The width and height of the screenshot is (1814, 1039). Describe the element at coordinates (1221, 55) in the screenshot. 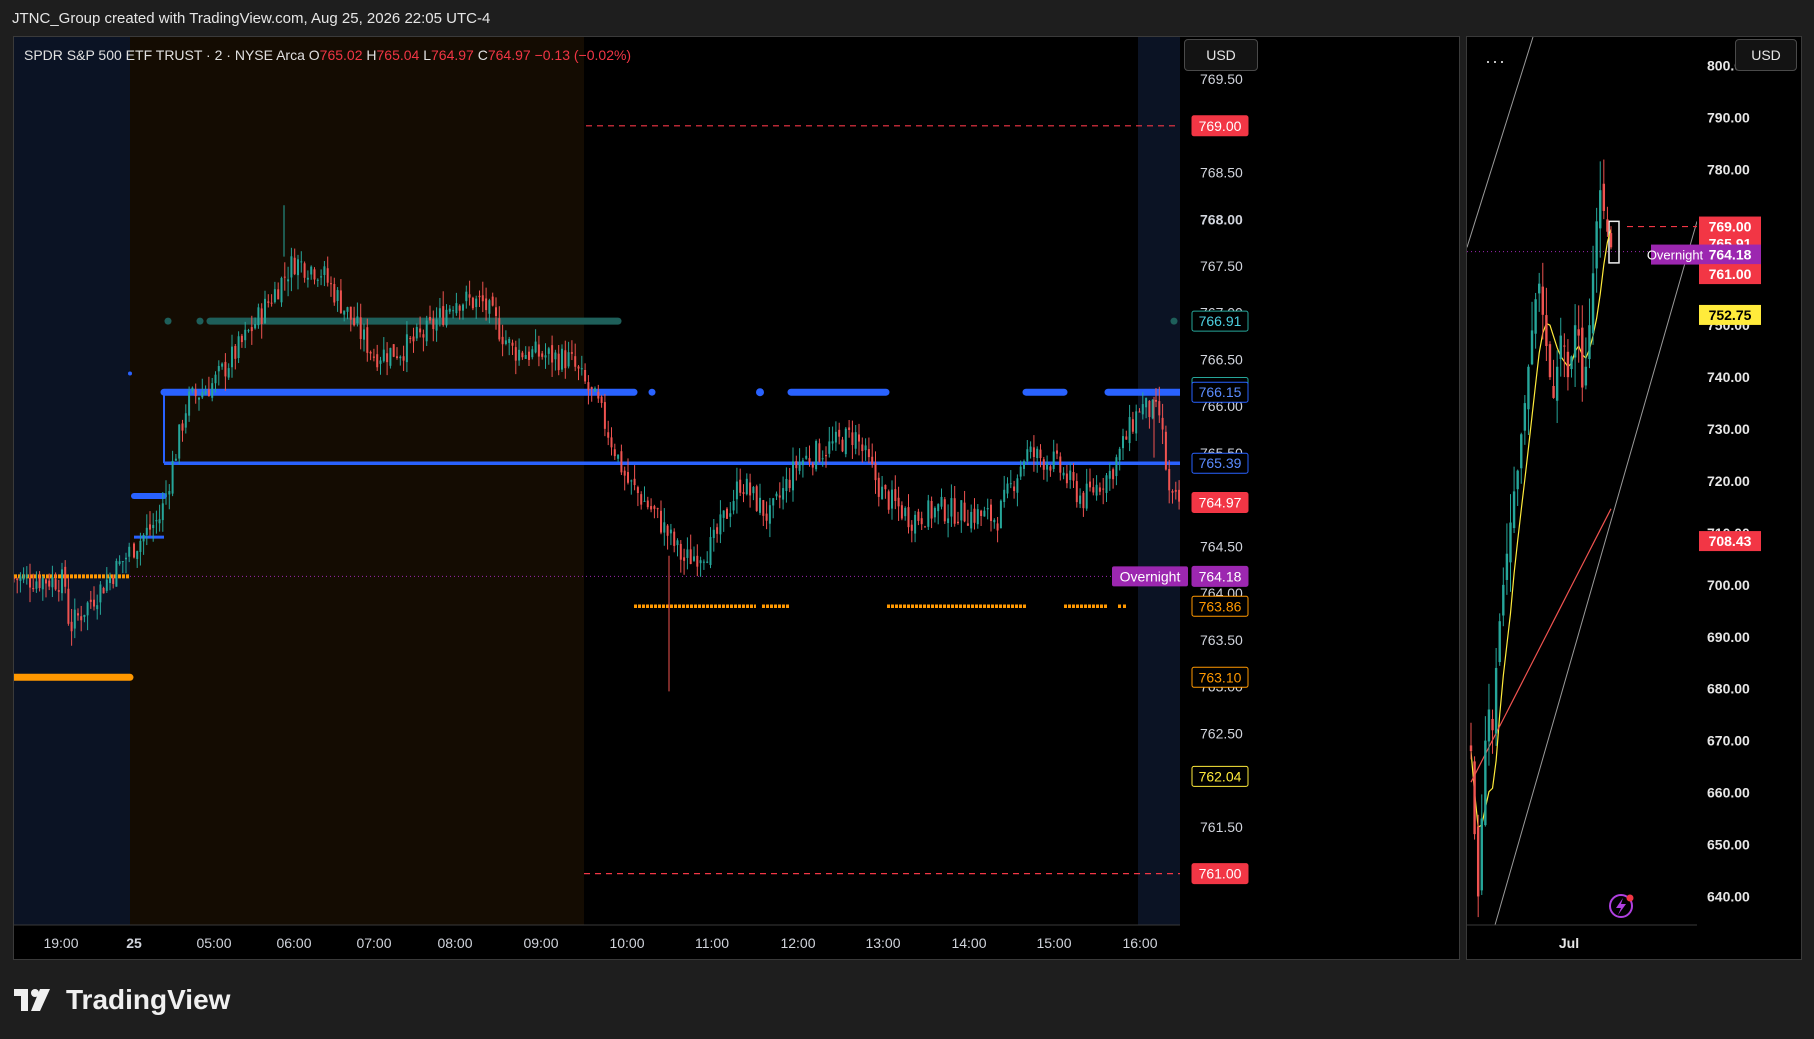

I see `currency-button: USD` at that location.